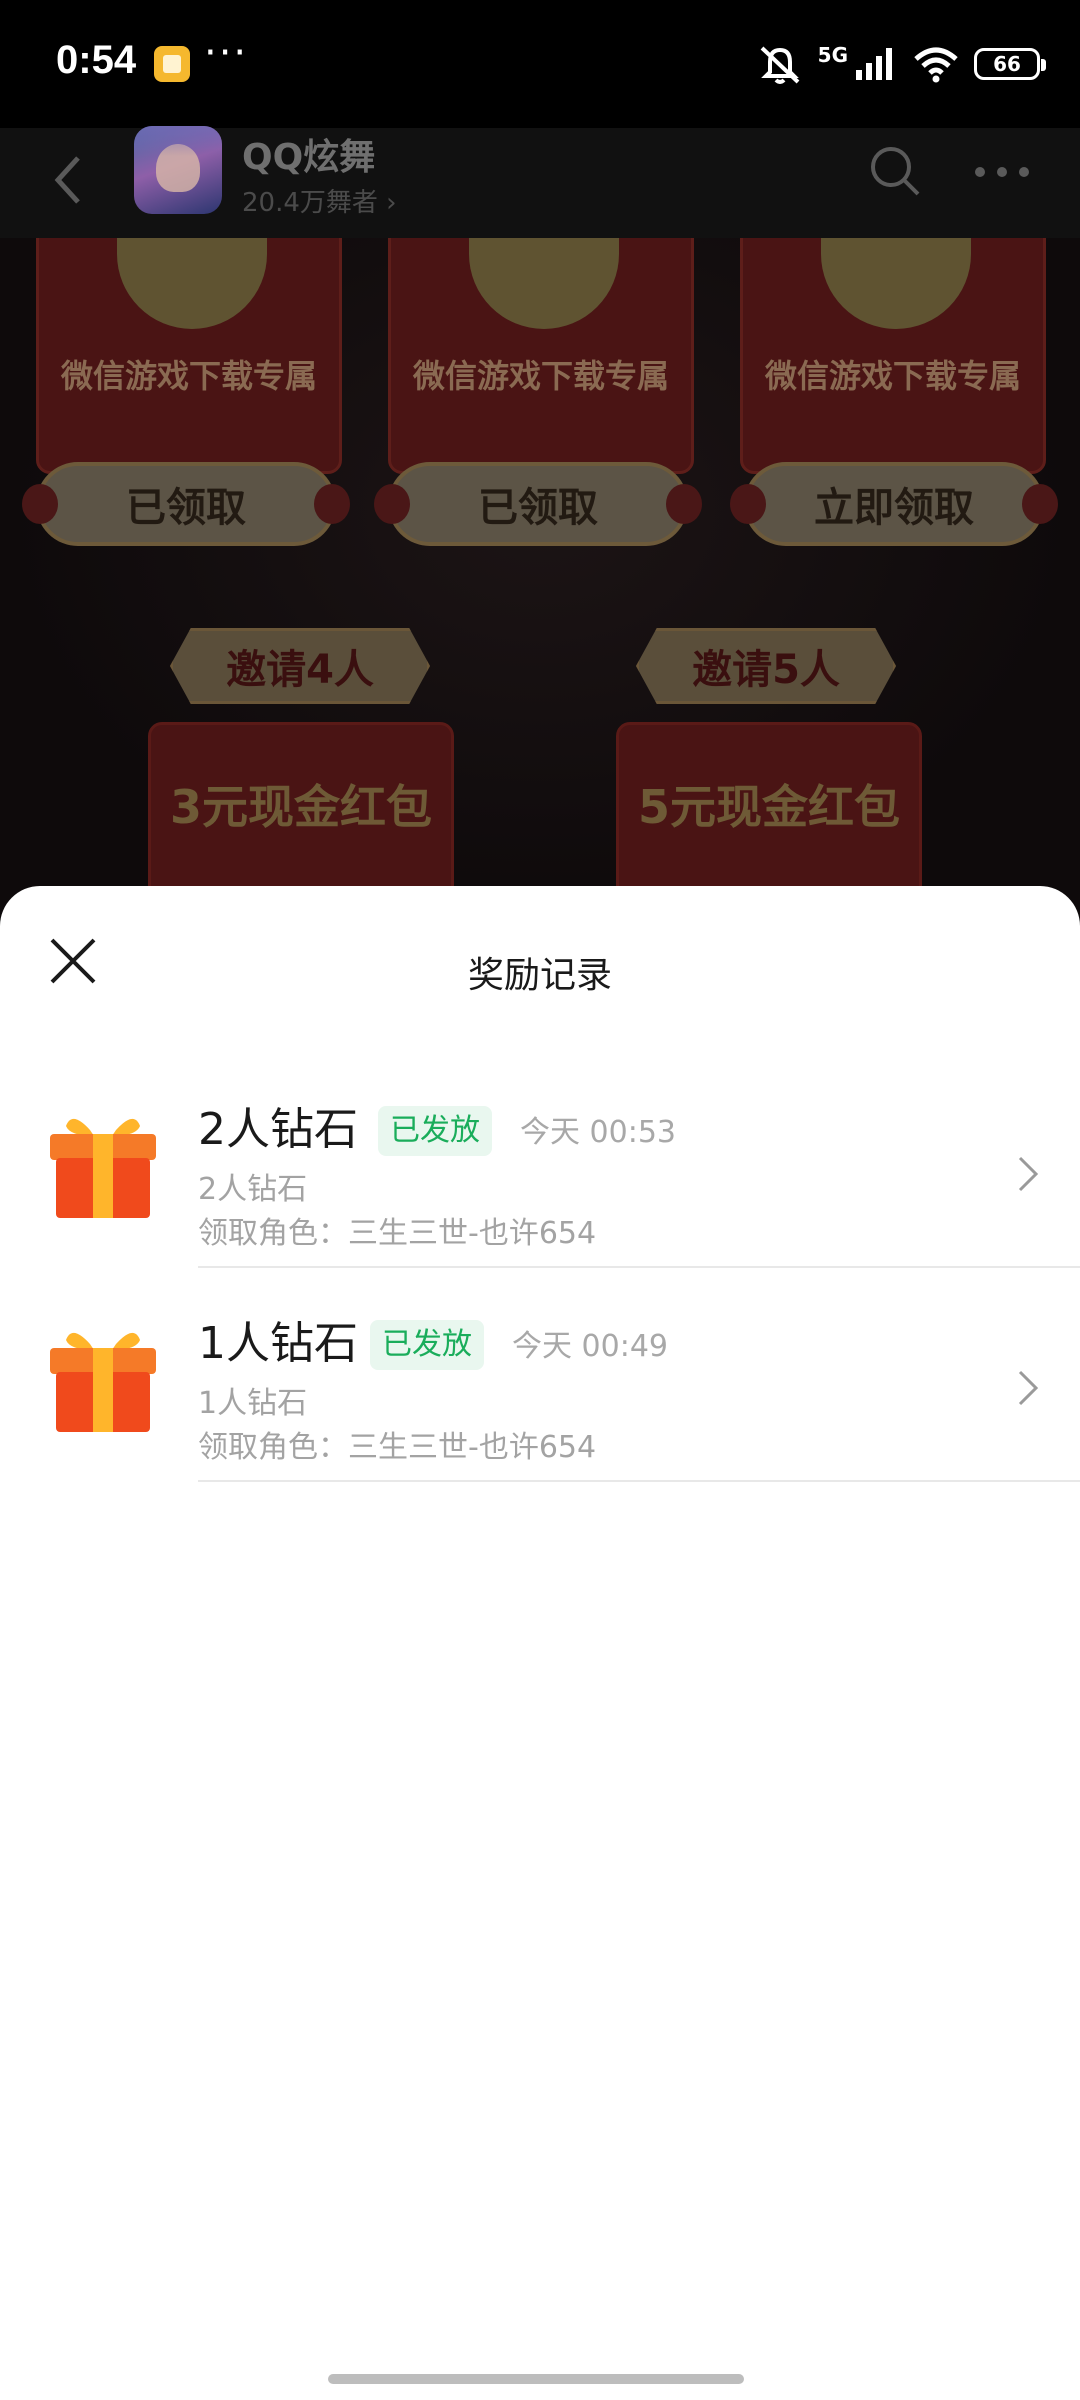  I want to click on status-time: 0:54, so click(96, 60).